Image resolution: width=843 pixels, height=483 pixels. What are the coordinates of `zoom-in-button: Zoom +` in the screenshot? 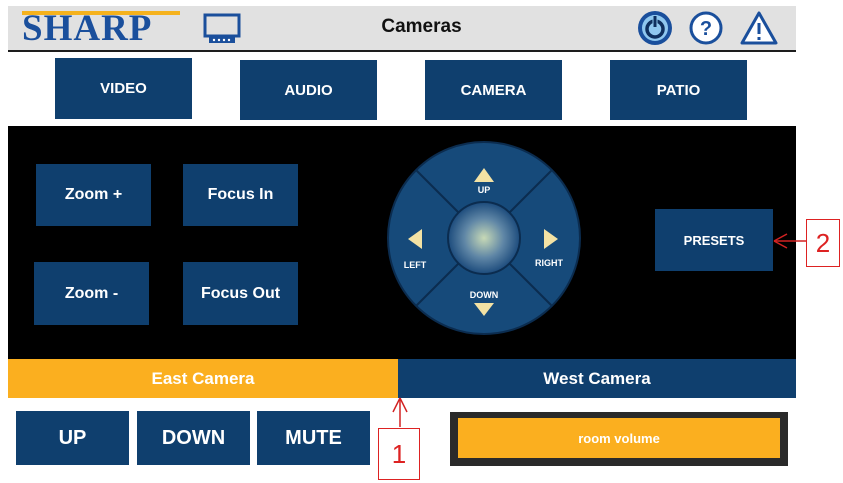 It's located at (93, 195).